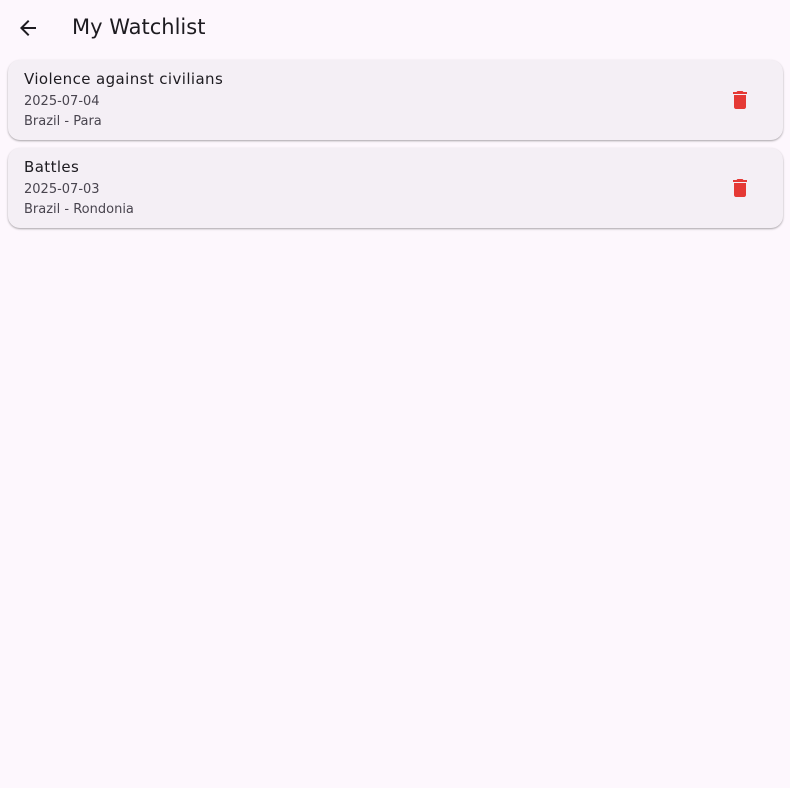 The image size is (790, 788). I want to click on item-title: Battles, so click(52, 167).